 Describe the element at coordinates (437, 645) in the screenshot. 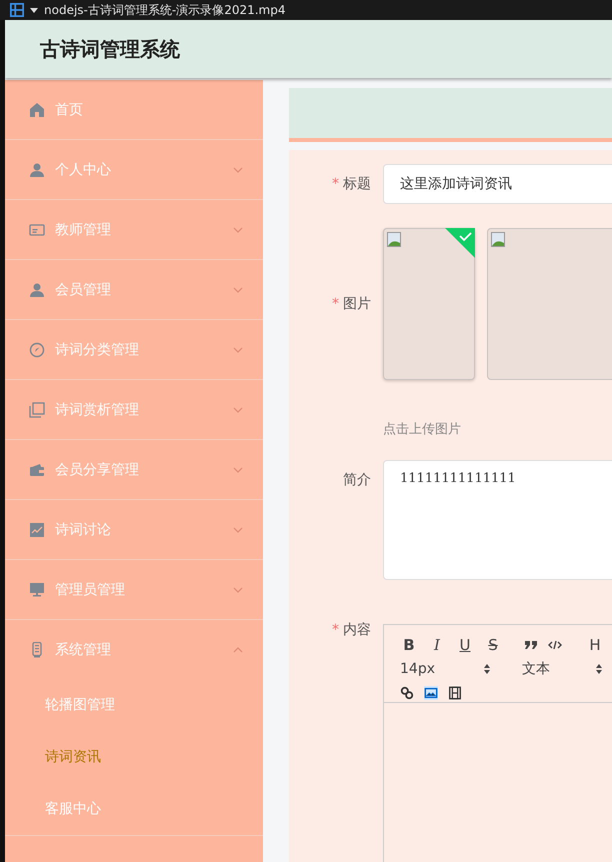

I see `italic-button: I` at that location.